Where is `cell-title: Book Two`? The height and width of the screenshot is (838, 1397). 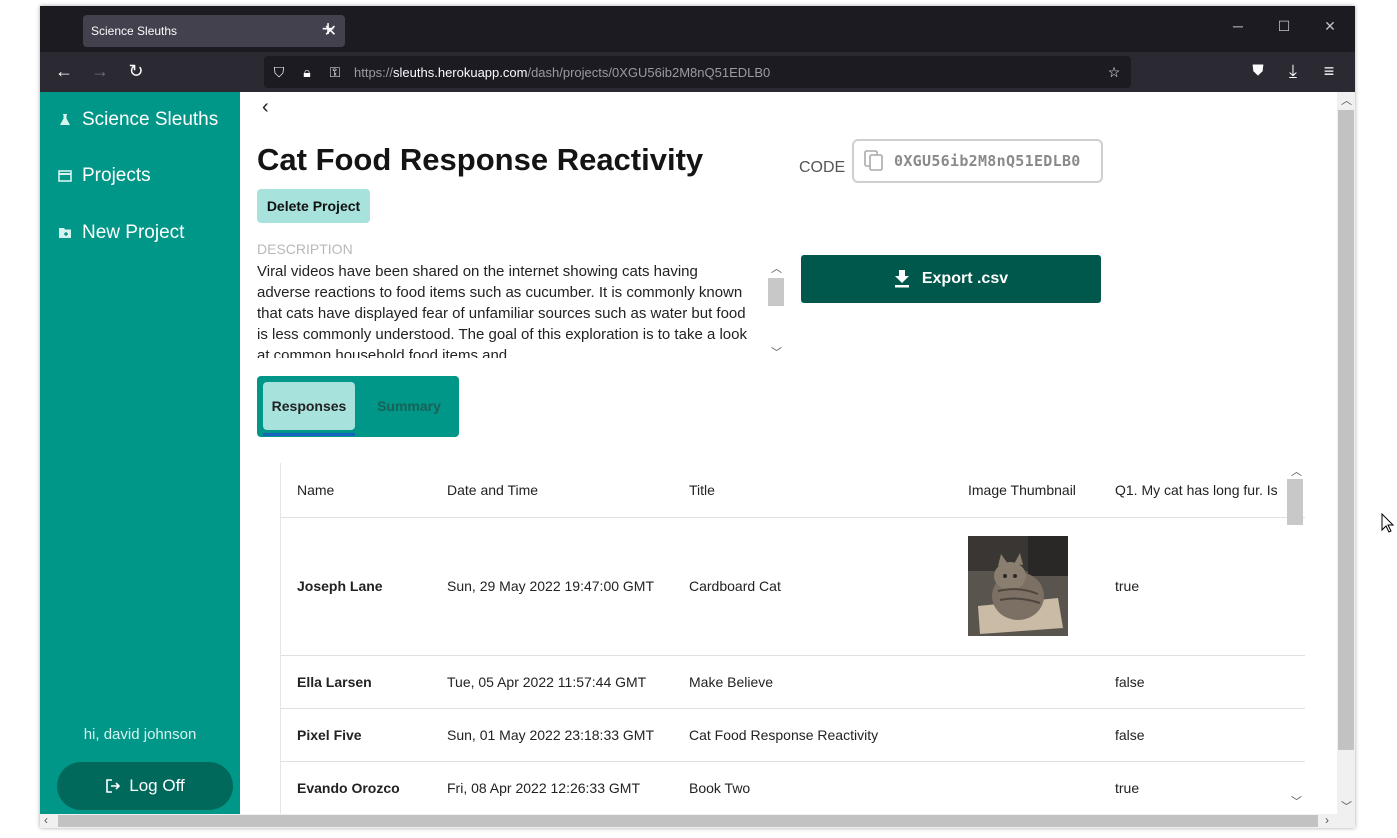
cell-title: Book Two is located at coordinates (812, 788).